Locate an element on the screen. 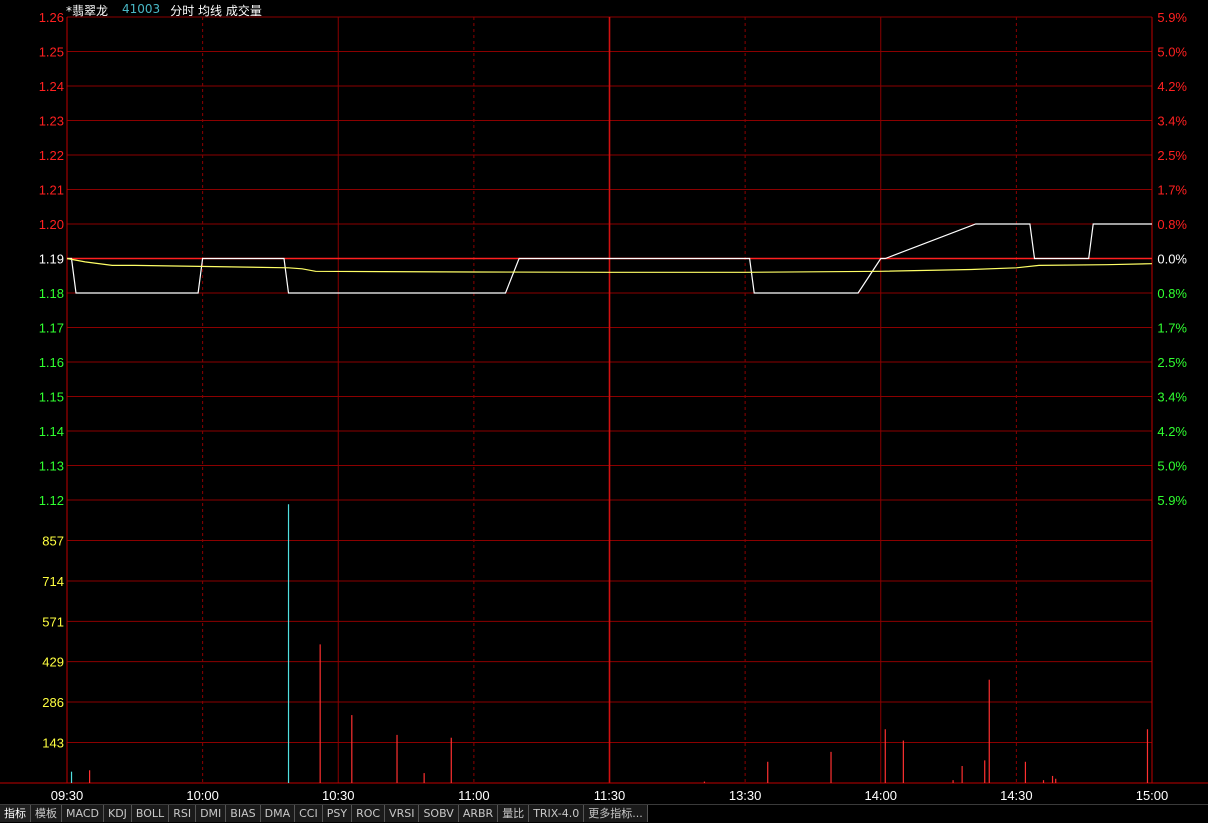  toolbar-item: 量比 is located at coordinates (514, 813).